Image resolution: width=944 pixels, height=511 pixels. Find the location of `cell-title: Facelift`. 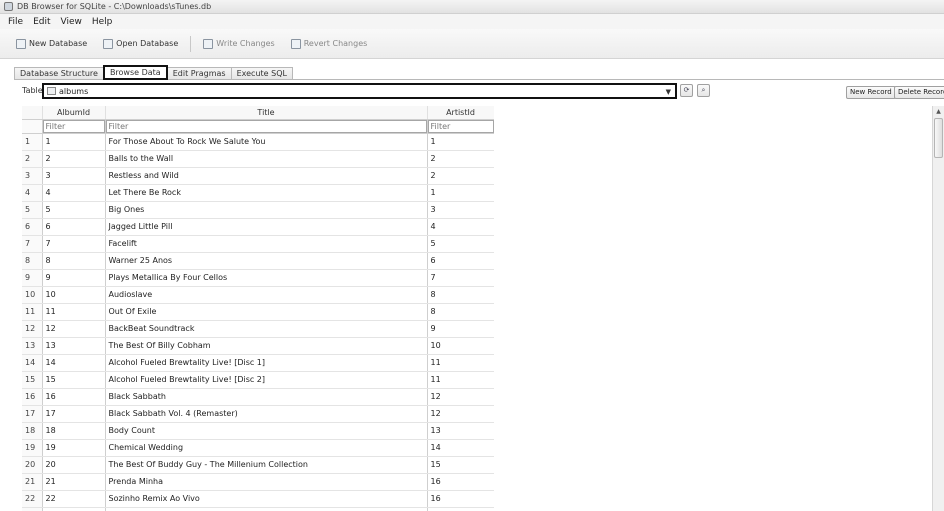

cell-title: Facelift is located at coordinates (266, 244).